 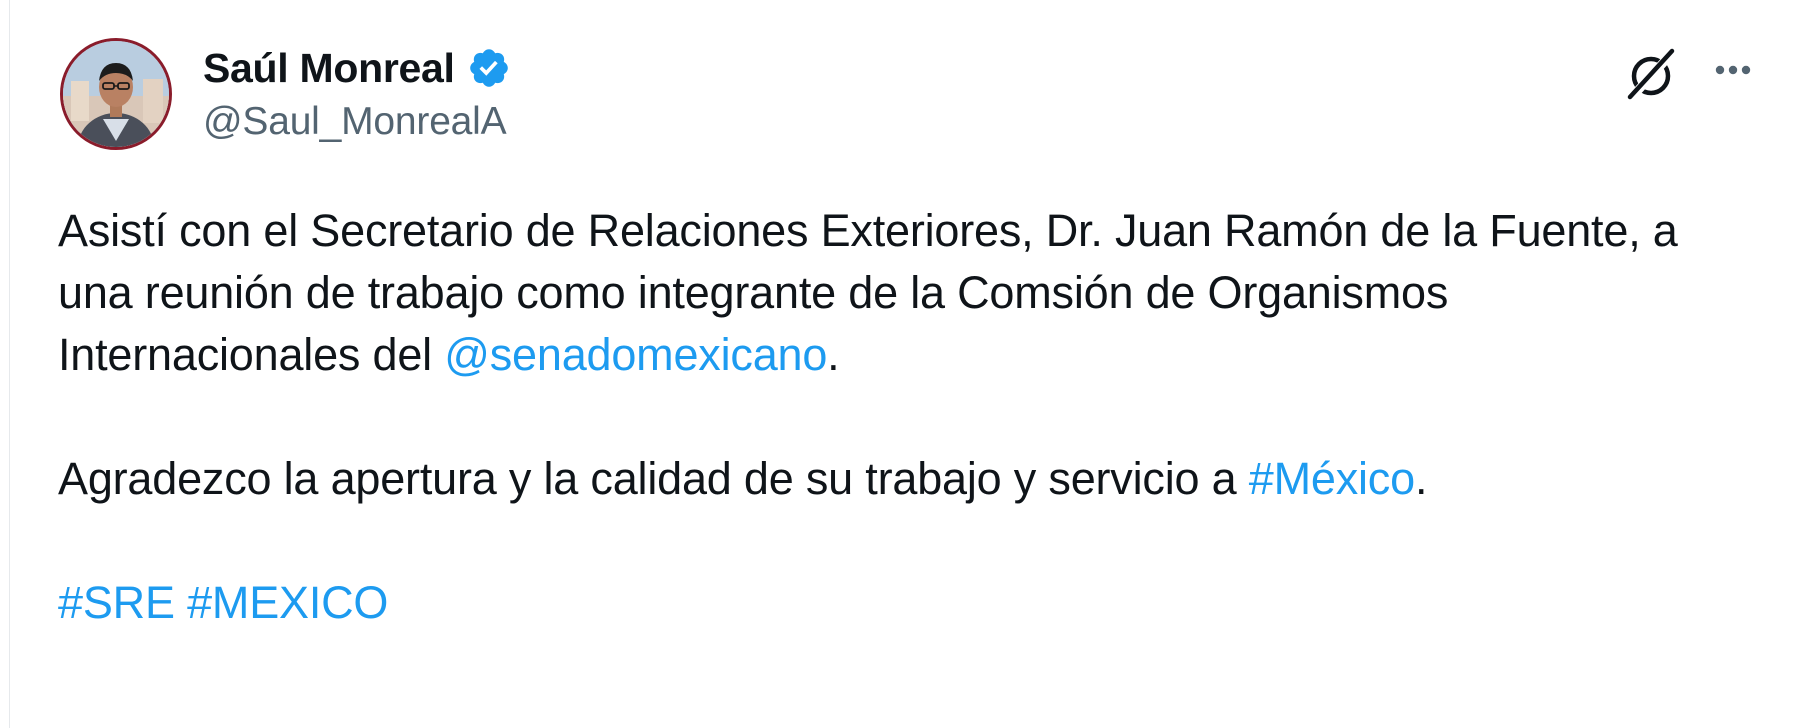 I want to click on name-row: Saúl Monreal, so click(x=357, y=68).